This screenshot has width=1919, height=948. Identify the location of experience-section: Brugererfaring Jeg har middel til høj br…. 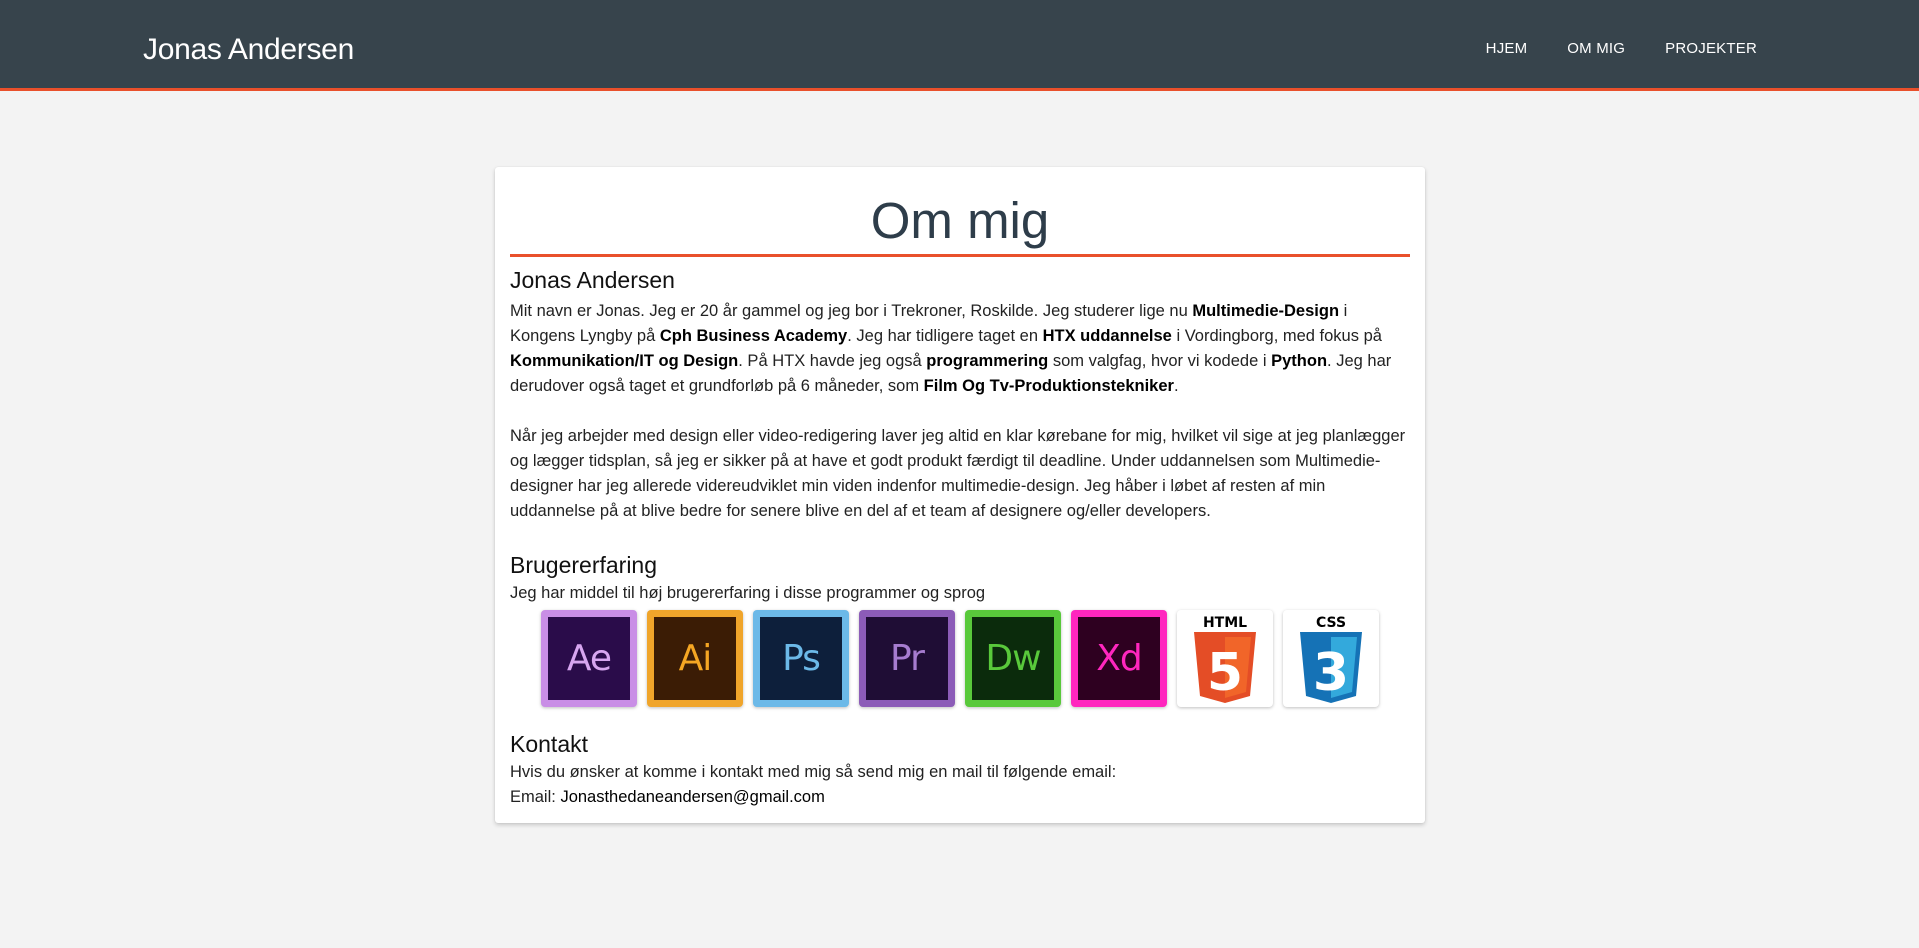
(960, 628).